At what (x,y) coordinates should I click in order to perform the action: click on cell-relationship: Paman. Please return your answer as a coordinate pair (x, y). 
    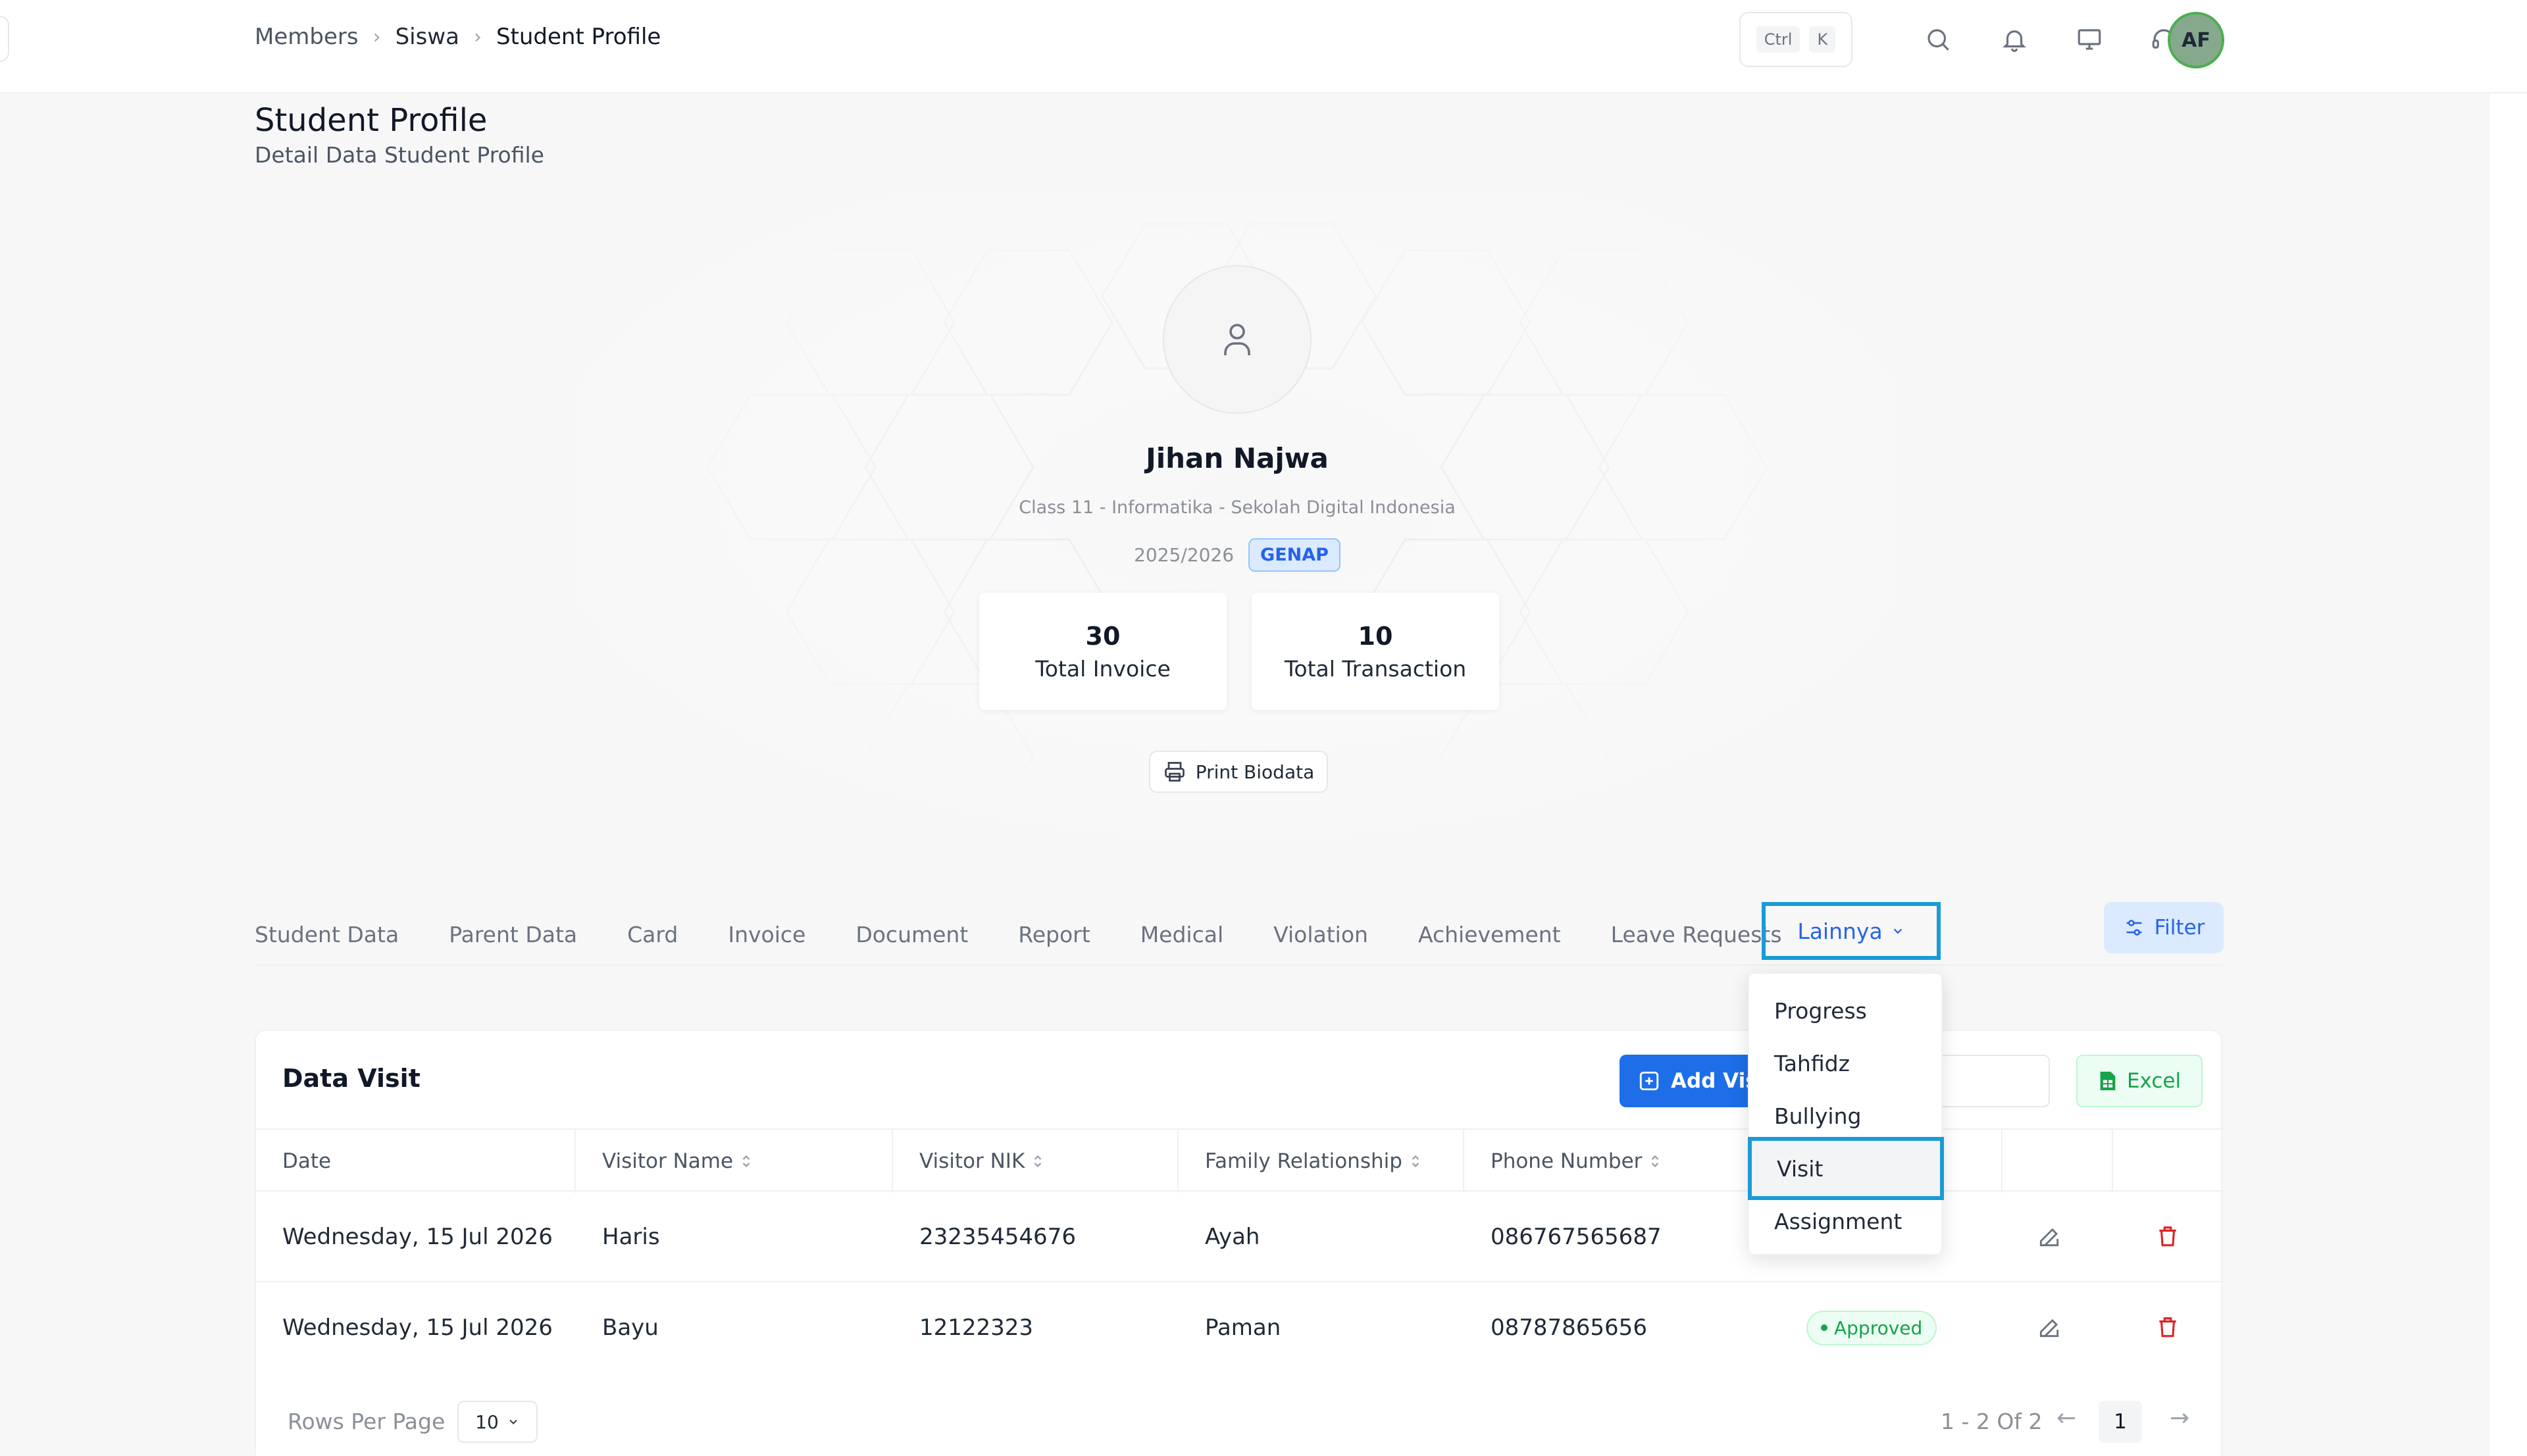
    Looking at the image, I should click on (1243, 1328).